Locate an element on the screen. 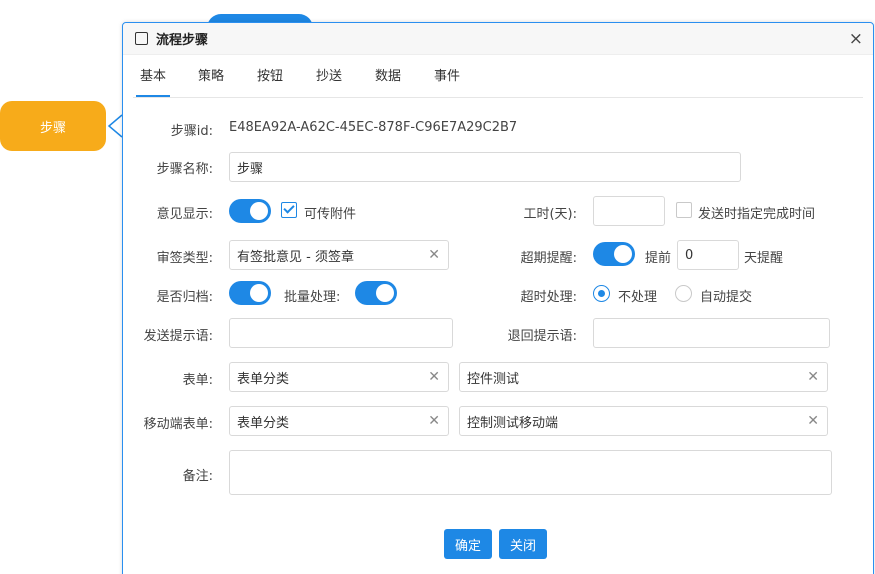 The width and height of the screenshot is (875, 574). remark-label: 备注: is located at coordinates (197, 476).